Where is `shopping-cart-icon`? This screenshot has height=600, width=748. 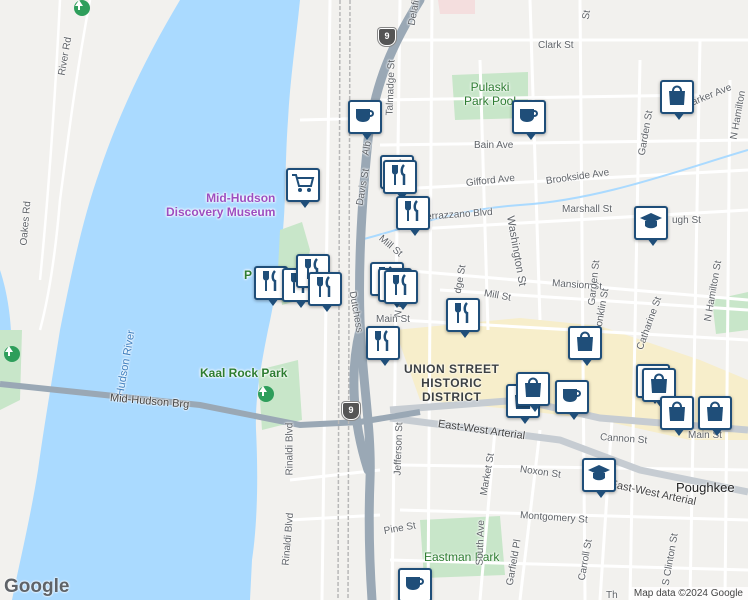
shopping-cart-icon is located at coordinates (303, 185).